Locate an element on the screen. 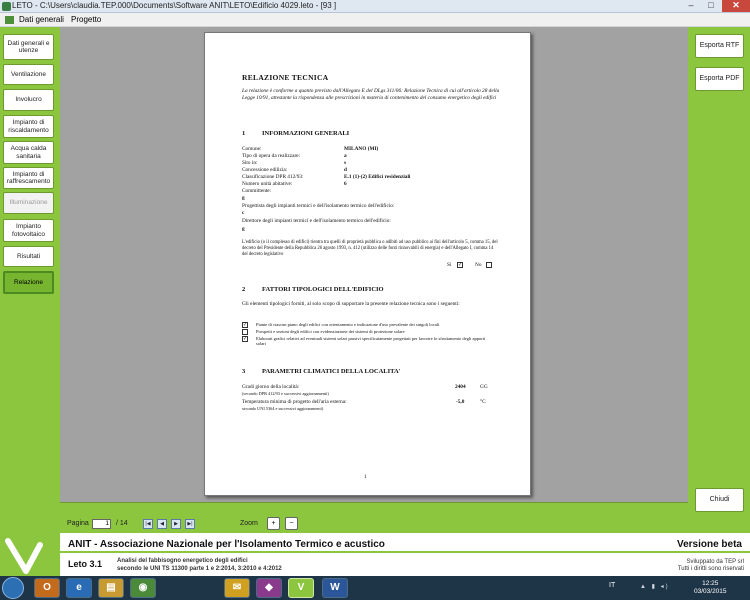 The height and width of the screenshot is (600, 750). taskbar-app2-icon: ◆ is located at coordinates (269, 588).